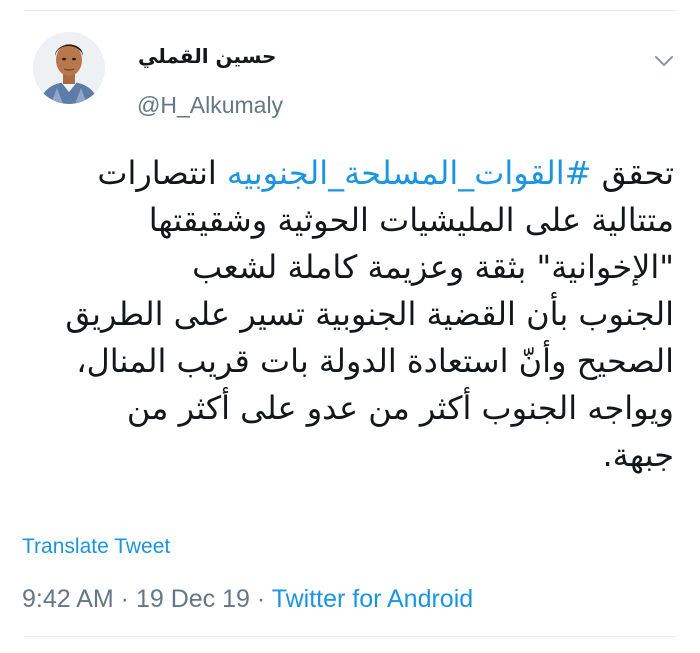  What do you see at coordinates (162, 173) in the screenshot?
I see `tweet-text-segment: انتصارات` at bounding box center [162, 173].